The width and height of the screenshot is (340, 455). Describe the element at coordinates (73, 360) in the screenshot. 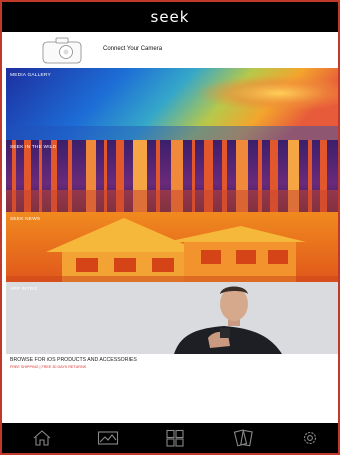

I see `browse-title: BROWSE FOR iOS PRODUCTS AND ACCESSORIES` at that location.